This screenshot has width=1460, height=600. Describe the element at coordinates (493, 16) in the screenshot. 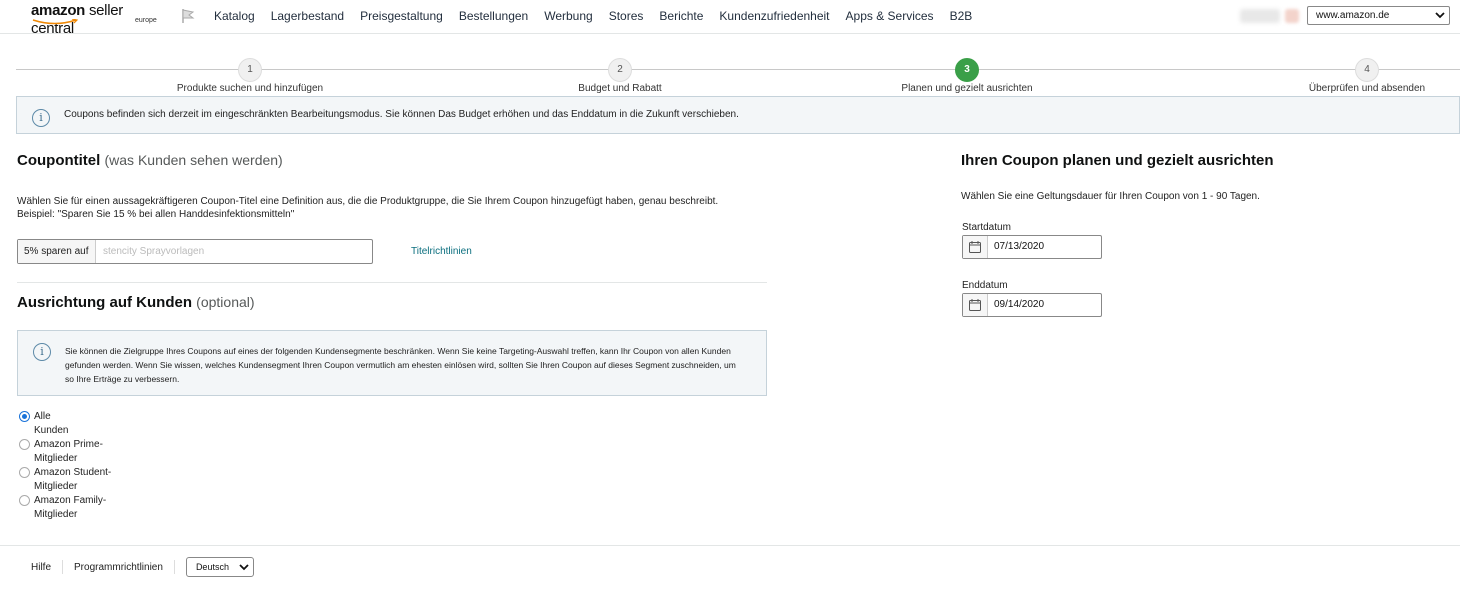

I see `nav-bestellungen: Bestellungen` at that location.